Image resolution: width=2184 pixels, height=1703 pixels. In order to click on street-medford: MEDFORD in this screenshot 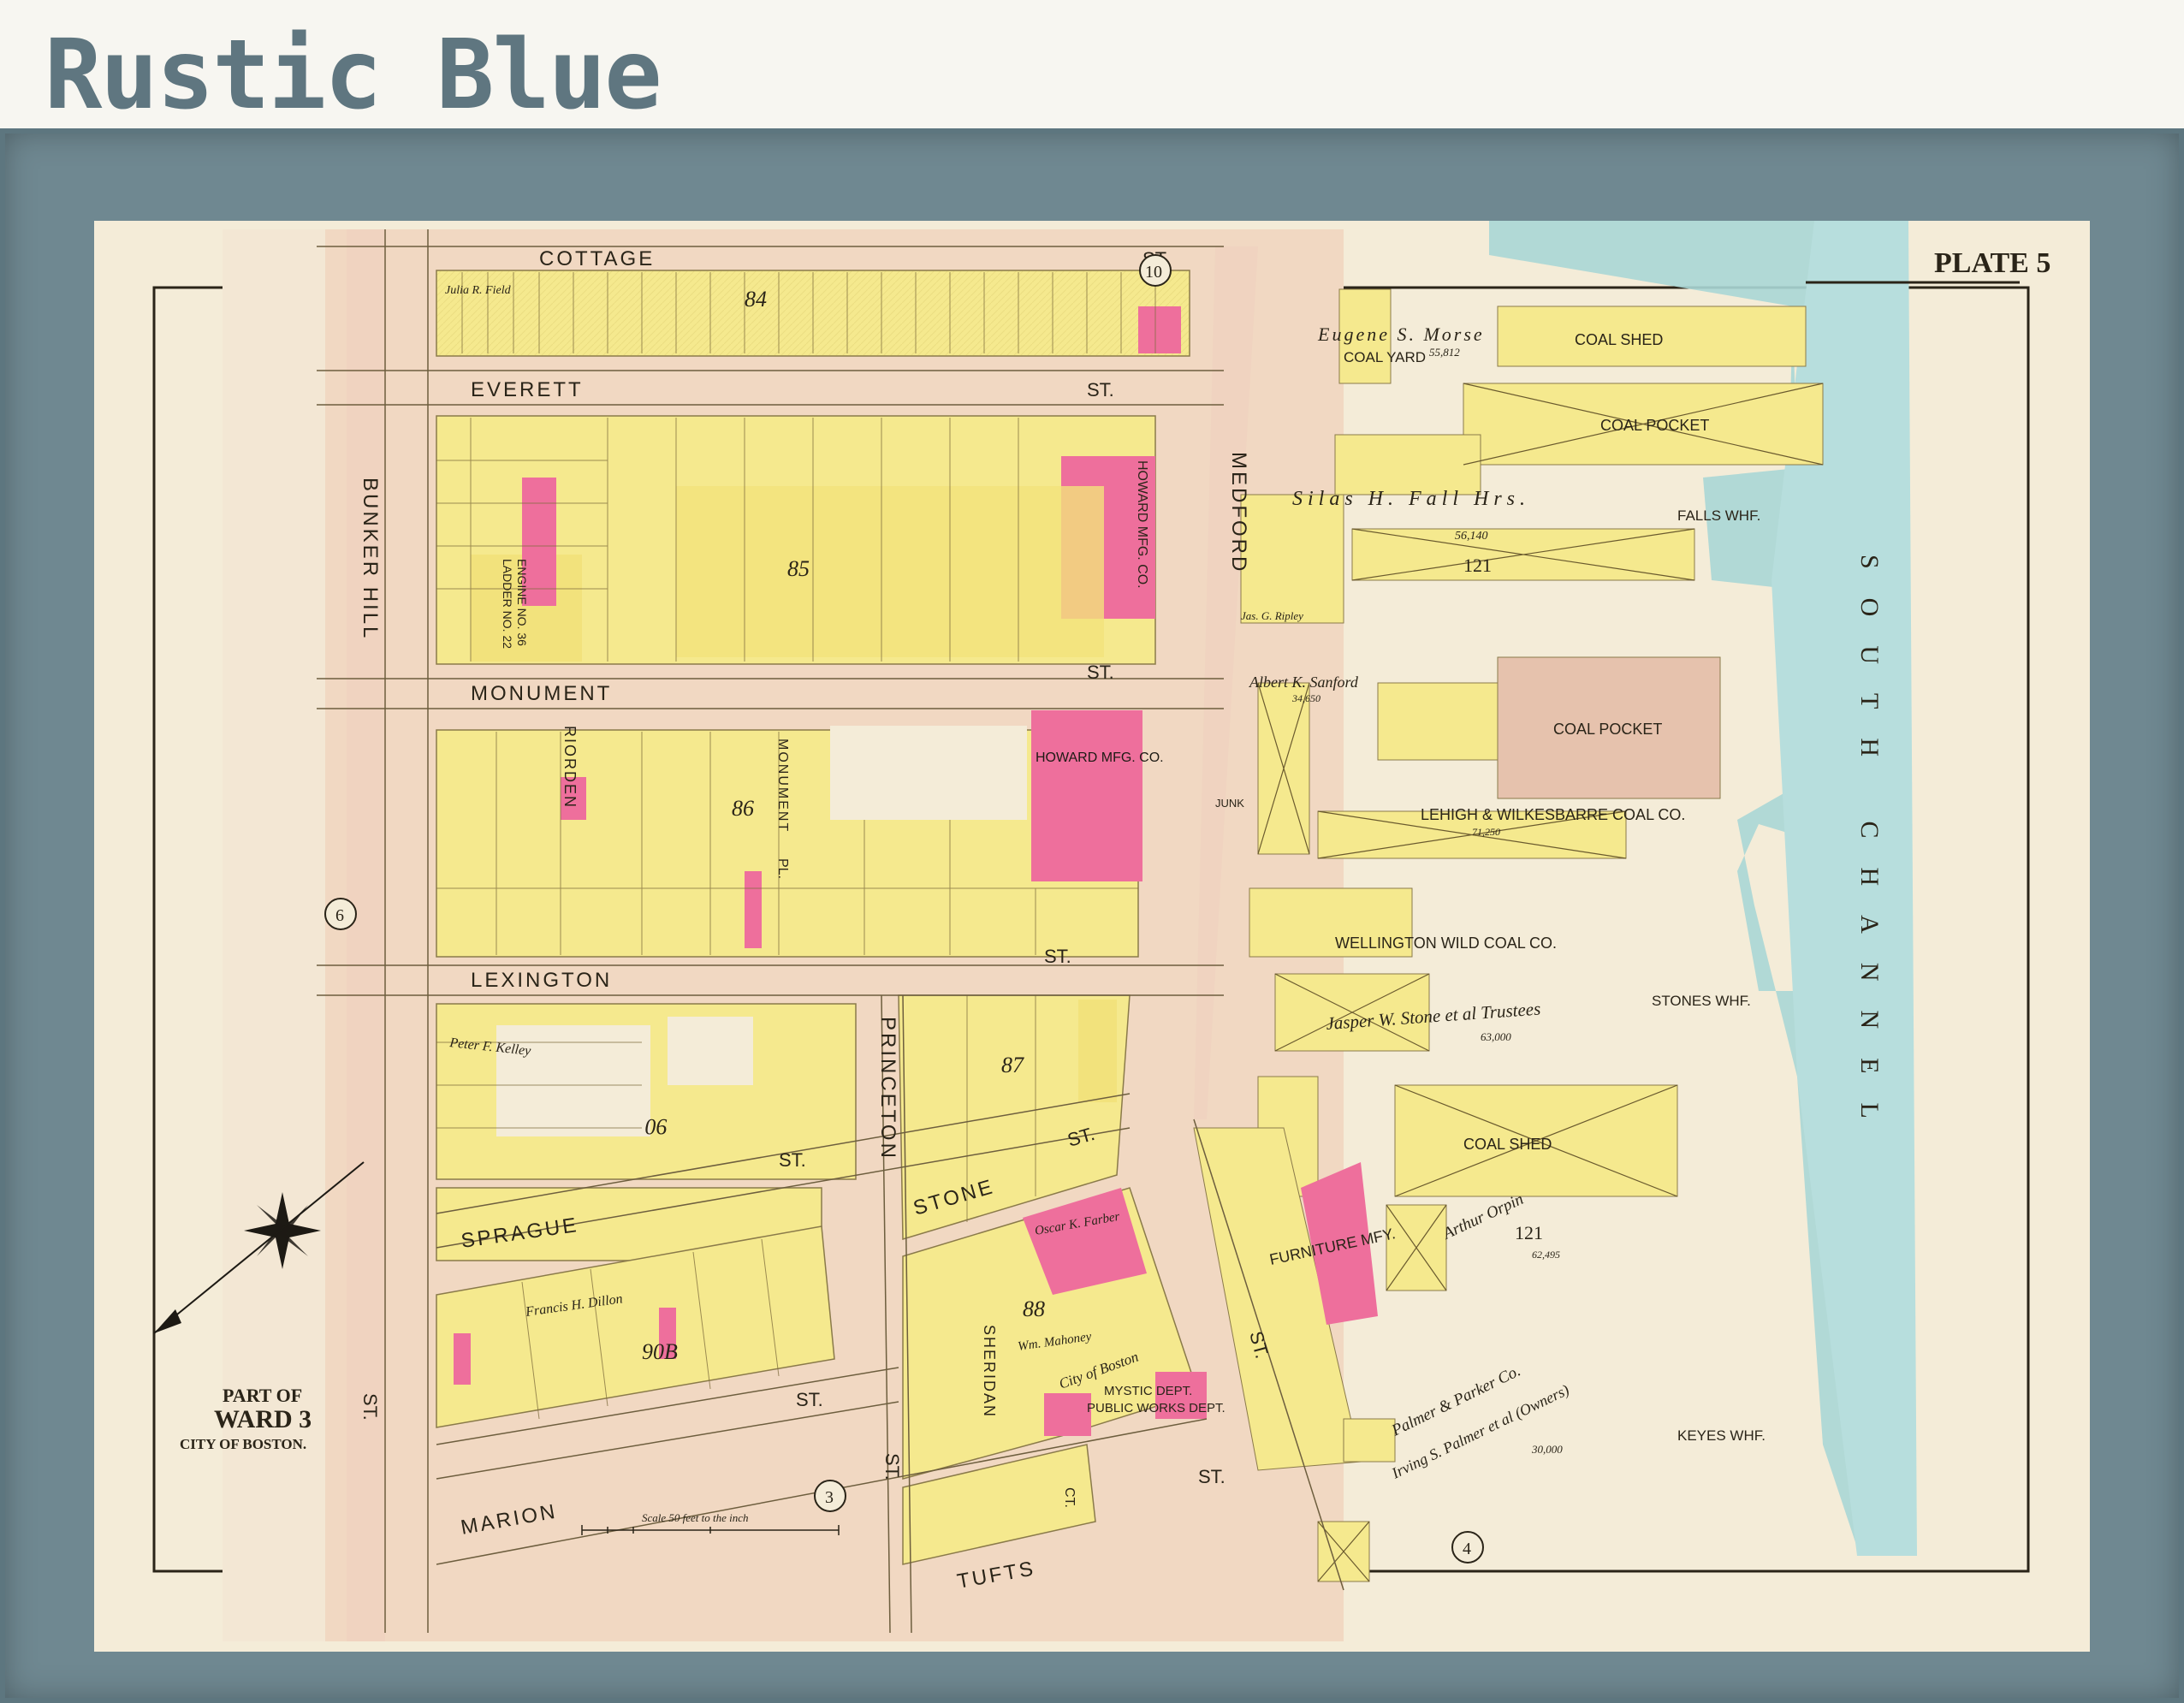, I will do `click(1238, 512)`.